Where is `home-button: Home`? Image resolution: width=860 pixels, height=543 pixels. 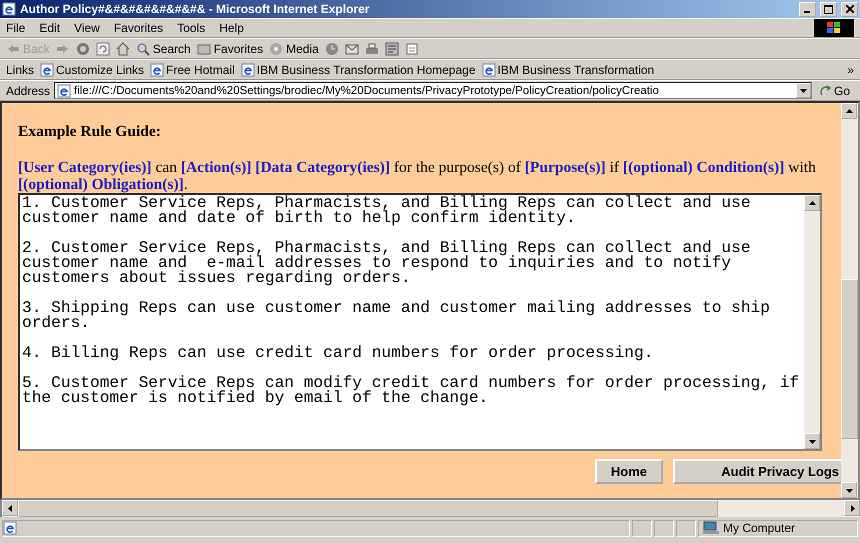 home-button: Home is located at coordinates (628, 471).